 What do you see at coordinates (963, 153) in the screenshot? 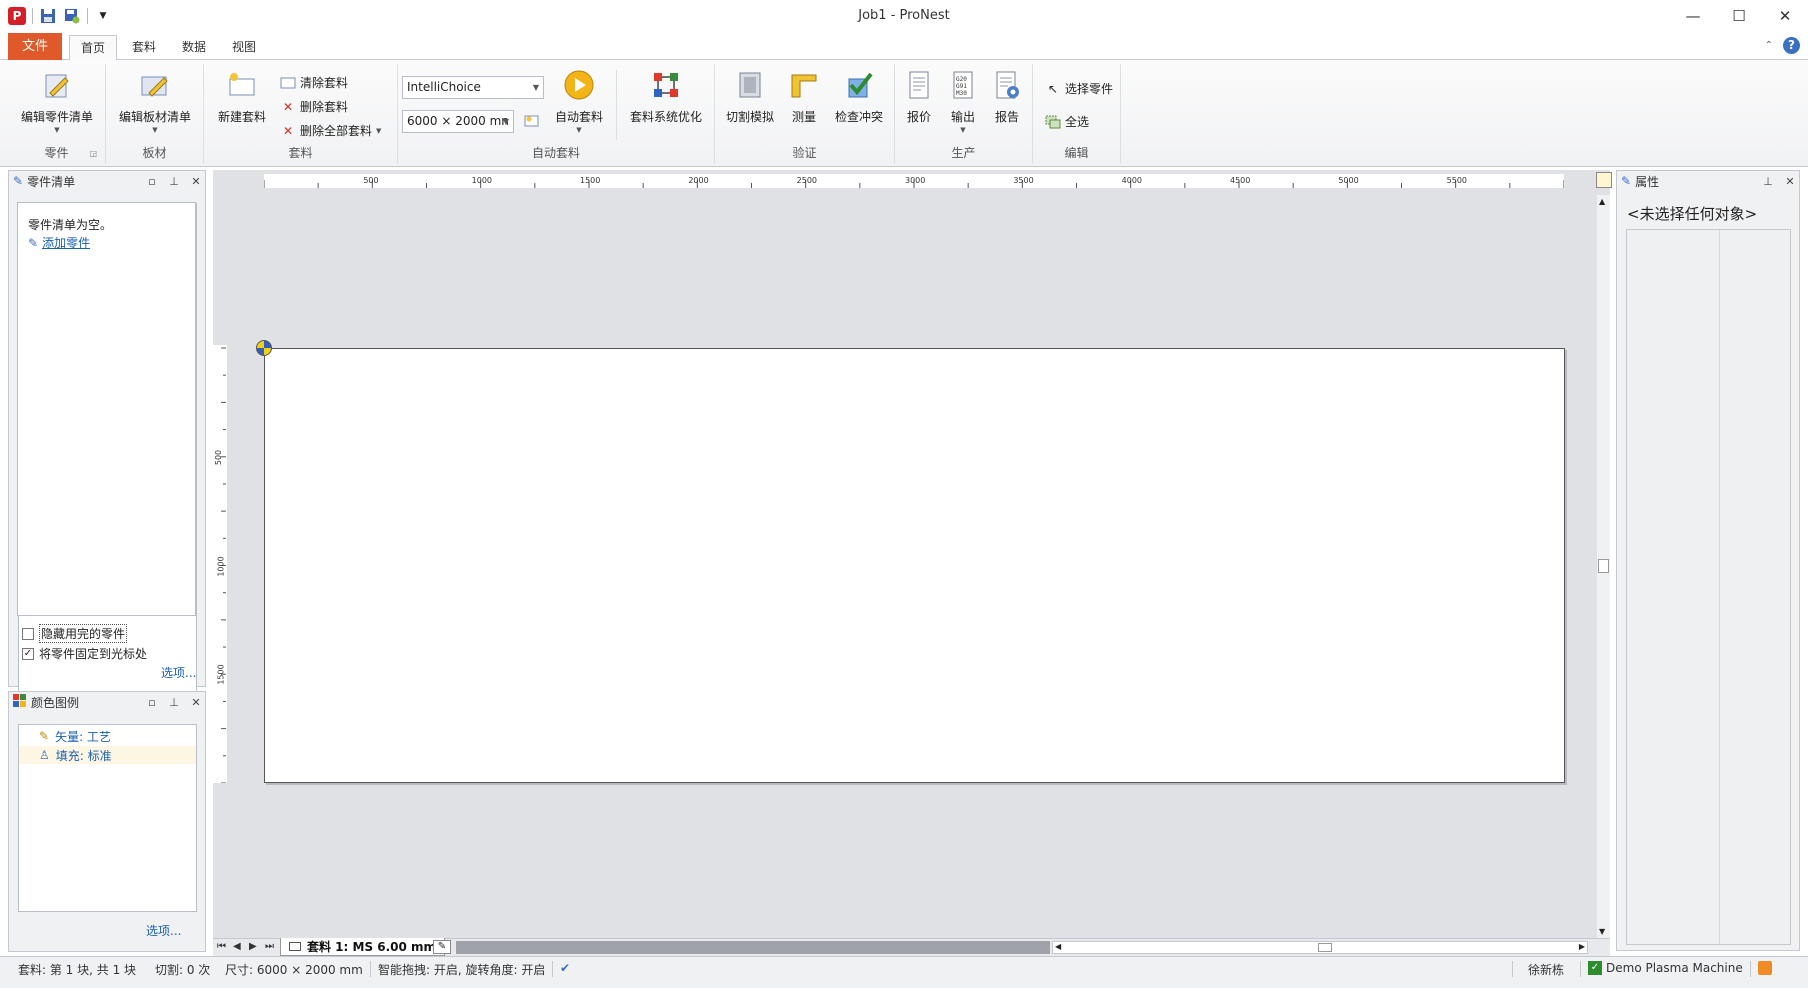
I see `group-label-production: 生产` at bounding box center [963, 153].